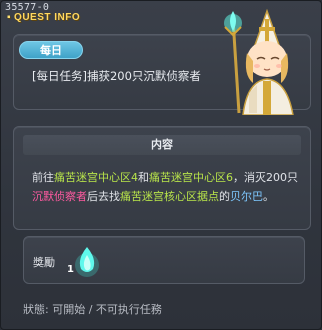  What do you see at coordinates (246, 196) in the screenshot?
I see `desc-segment: 贝尔巴` at bounding box center [246, 196].